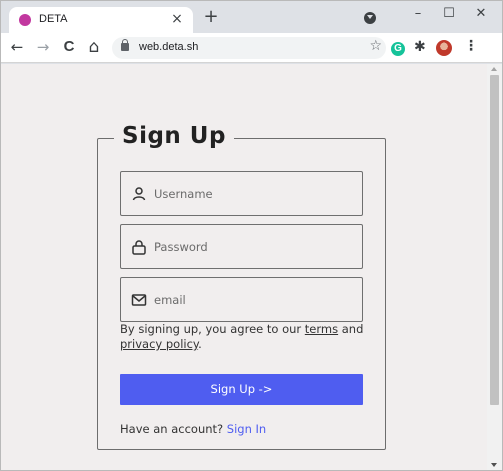  I want to click on tab-deta: DETA ×, so click(101, 20).